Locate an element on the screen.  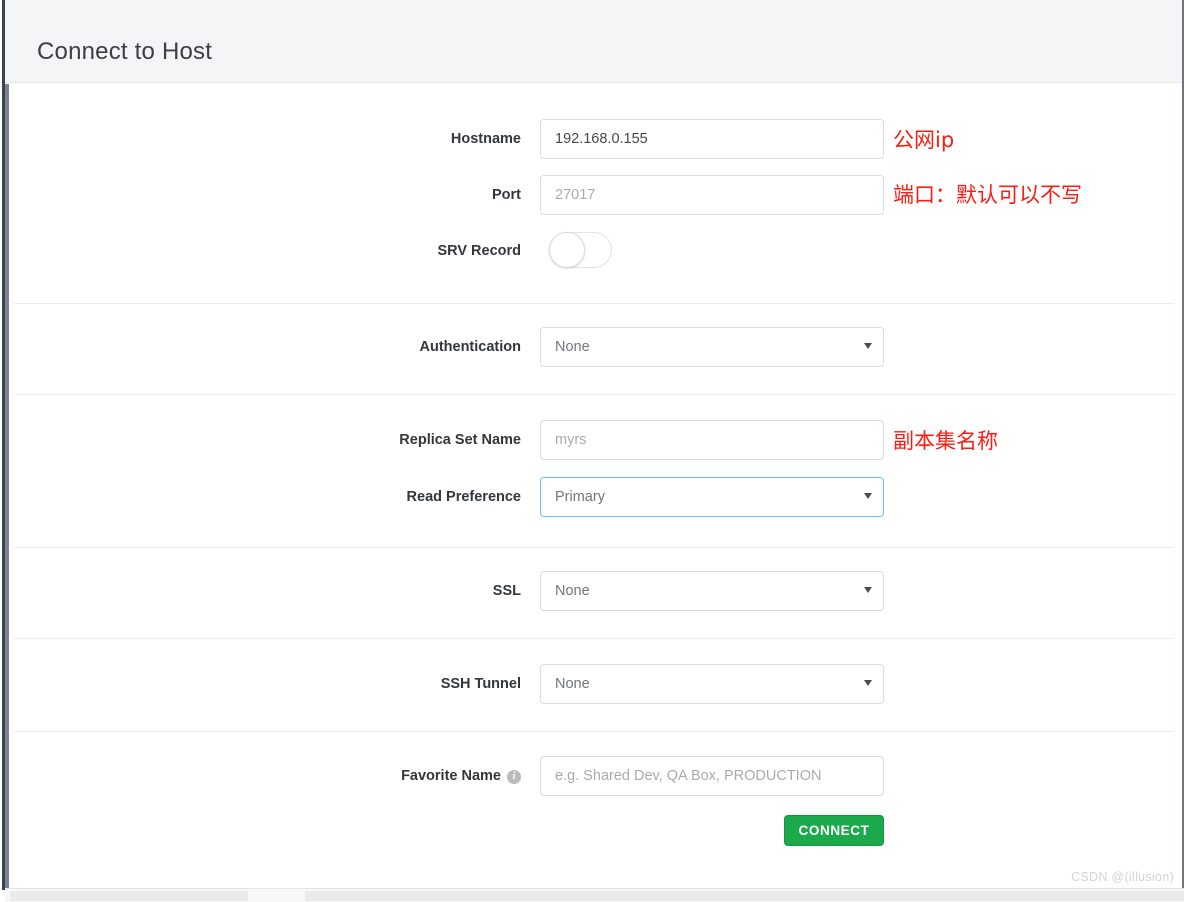
replica-set-name-input is located at coordinates (712, 440).